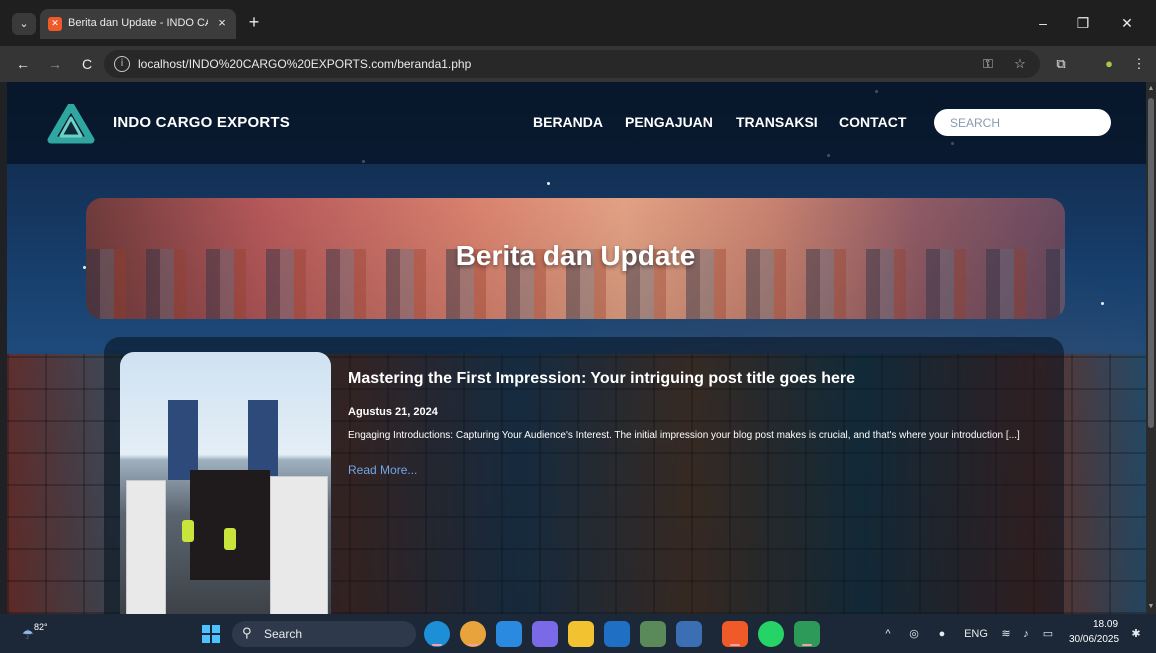 This screenshot has width=1156, height=653. What do you see at coordinates (689, 634) in the screenshot?
I see `calculator-icon` at bounding box center [689, 634].